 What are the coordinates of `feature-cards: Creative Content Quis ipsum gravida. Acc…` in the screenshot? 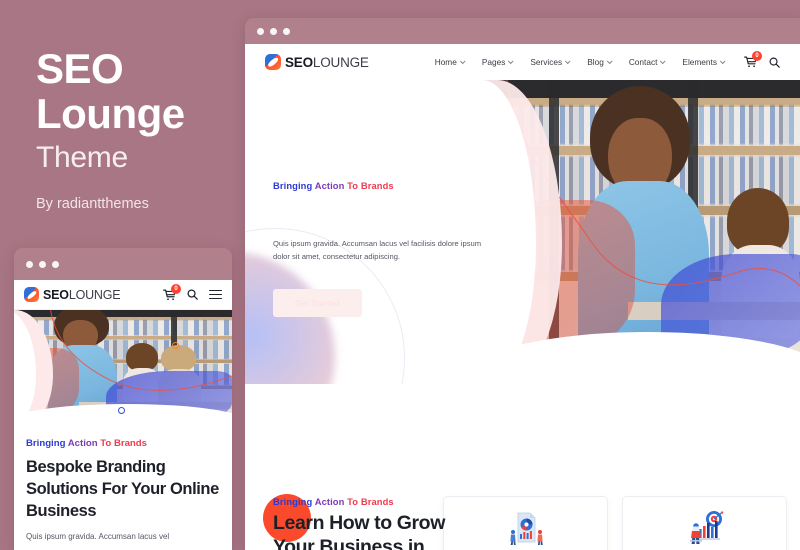 It's located at (615, 523).